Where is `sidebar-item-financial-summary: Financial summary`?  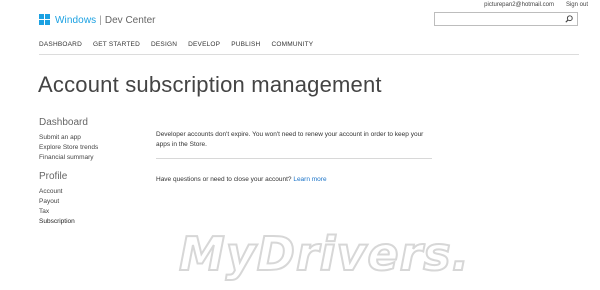
sidebar-item-financial-summary: Financial summary is located at coordinates (68, 158).